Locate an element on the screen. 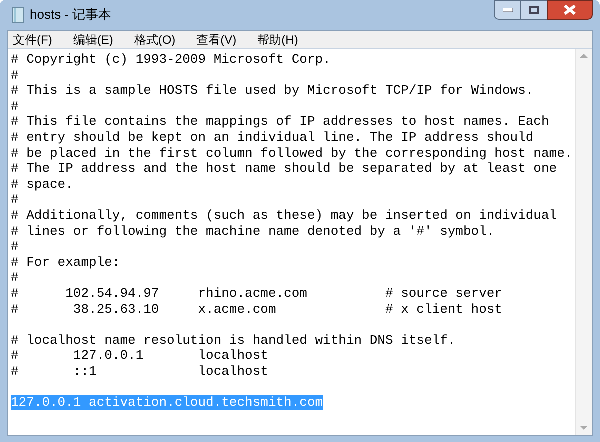  text-line: # lines or following the machine name denoted by a '#' symbol. is located at coordinates (253, 231).